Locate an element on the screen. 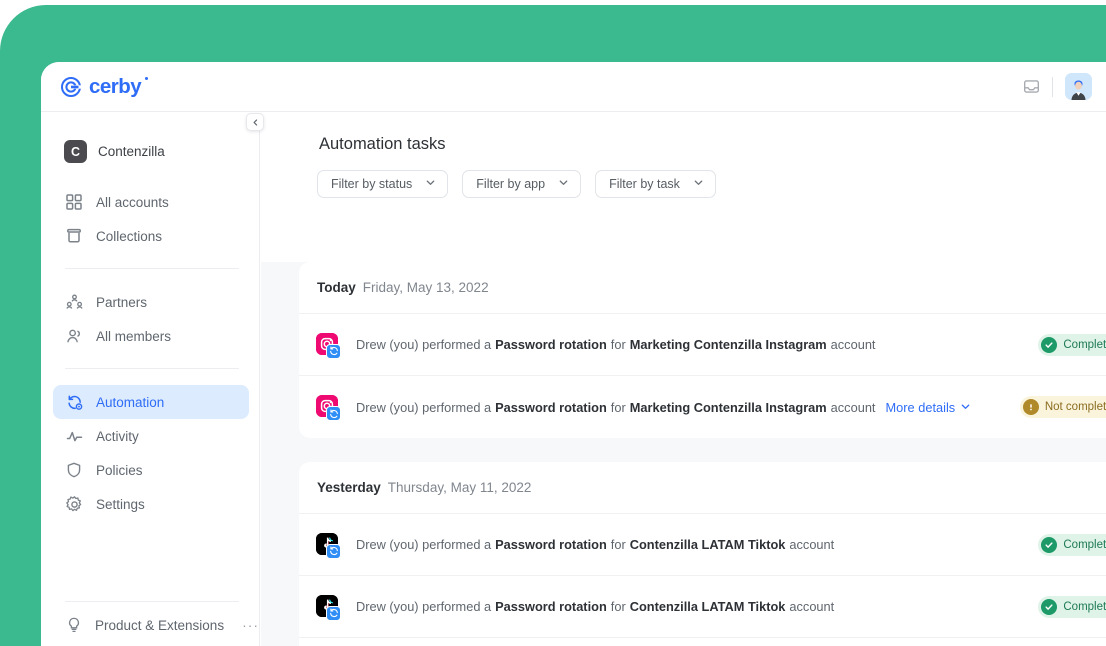  sidebar-item-product-extensions: Product & Extensions ··· is located at coordinates (155, 625).